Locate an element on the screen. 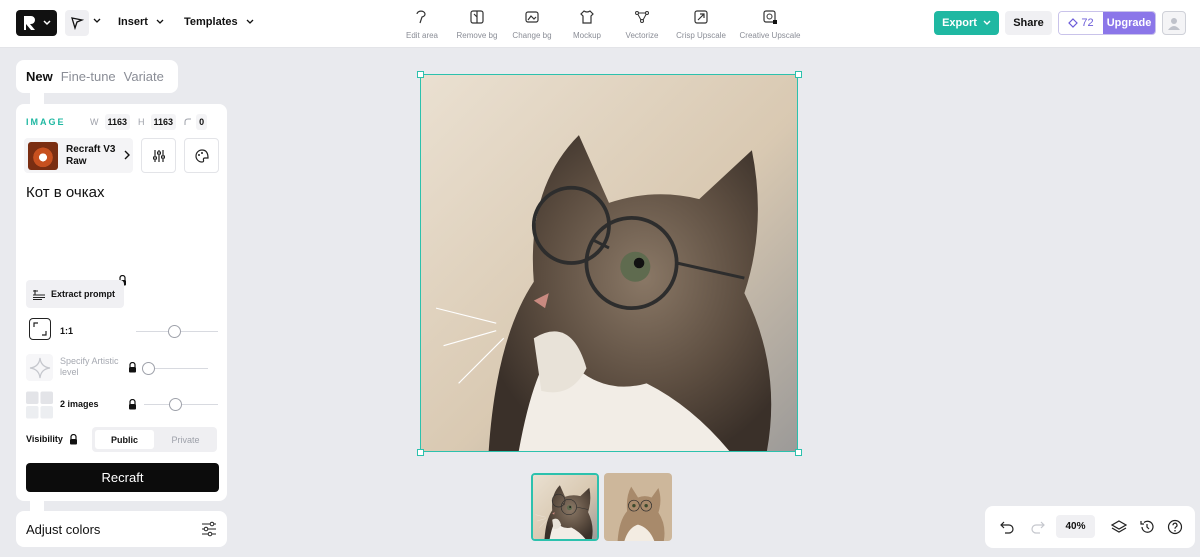  user-icon is located at coordinates (1174, 24).